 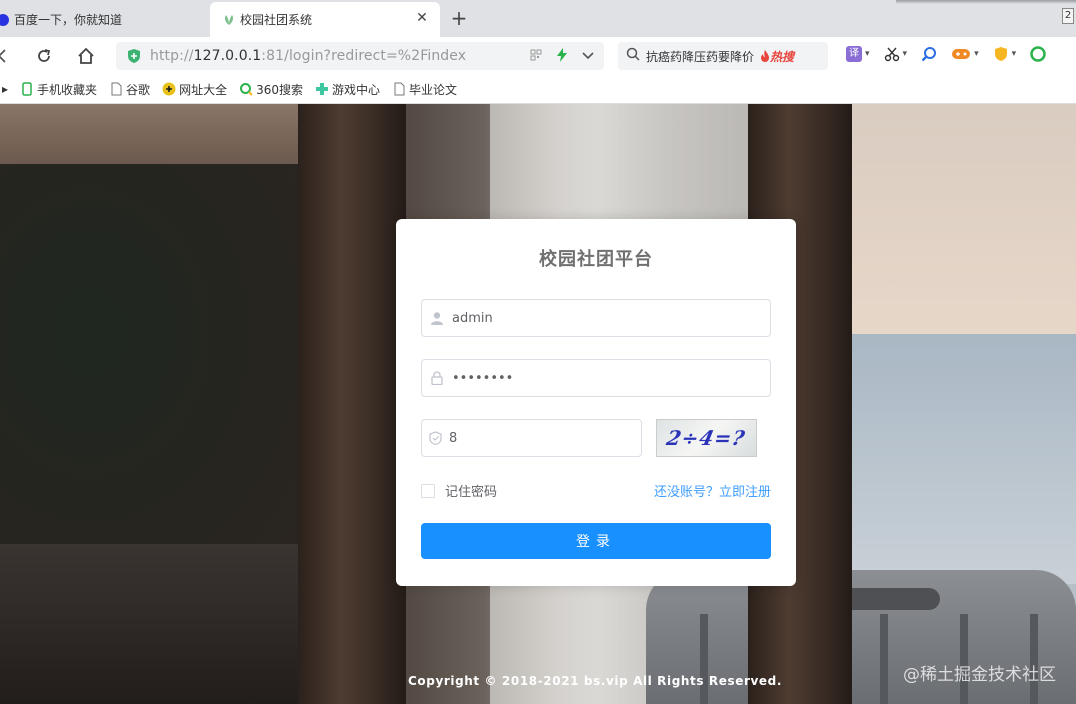 I want to click on captcha-input, so click(x=545, y=438).